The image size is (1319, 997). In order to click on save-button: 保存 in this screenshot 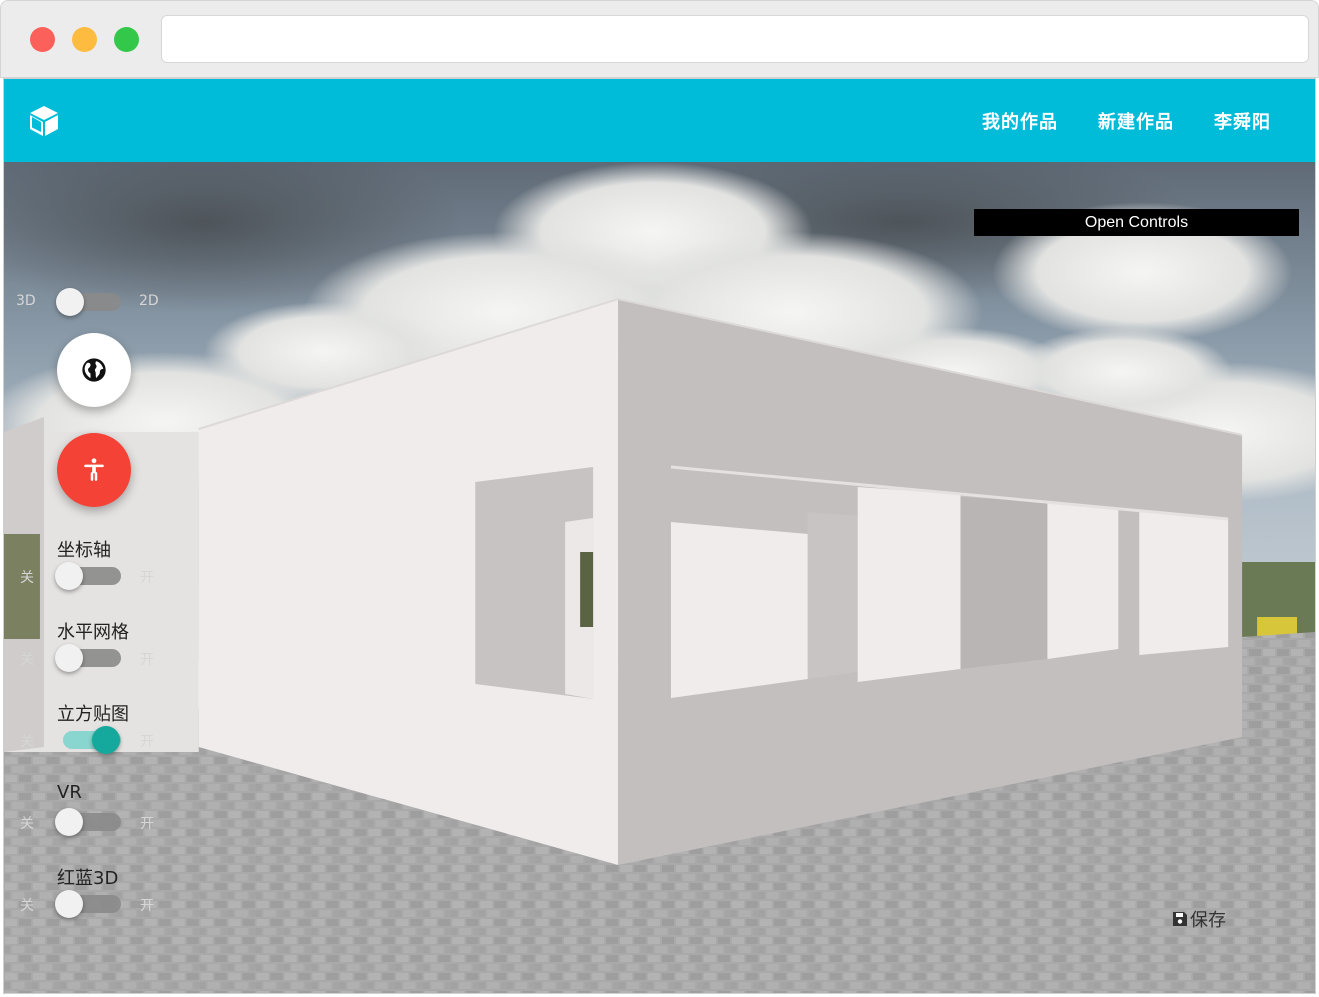, I will do `click(1199, 919)`.